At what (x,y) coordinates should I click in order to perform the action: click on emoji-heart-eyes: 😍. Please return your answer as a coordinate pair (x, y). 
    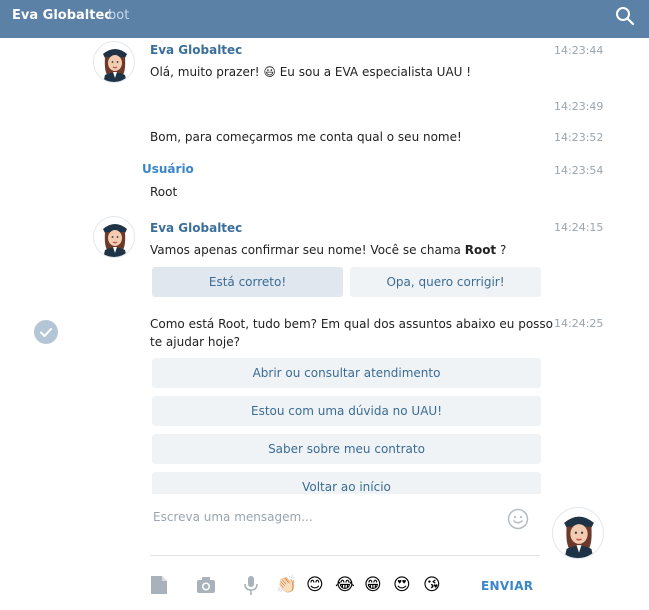
    Looking at the image, I should click on (402, 585).